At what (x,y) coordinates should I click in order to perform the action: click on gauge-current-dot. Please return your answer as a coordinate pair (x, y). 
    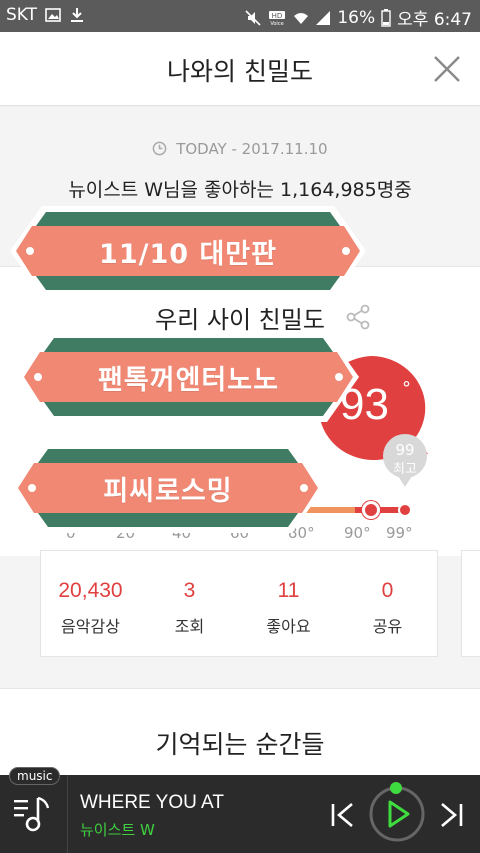
    Looking at the image, I should click on (371, 510).